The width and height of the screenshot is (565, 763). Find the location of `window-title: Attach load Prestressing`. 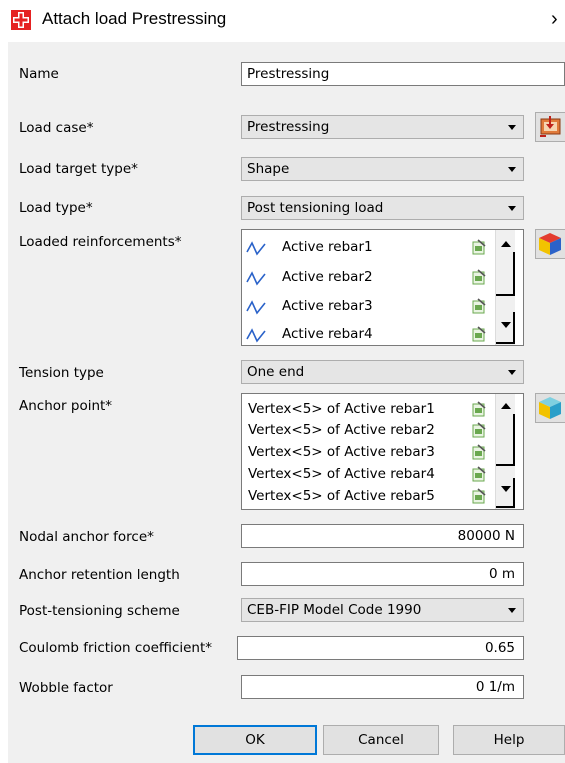

window-title: Attach load Prestressing is located at coordinates (134, 18).